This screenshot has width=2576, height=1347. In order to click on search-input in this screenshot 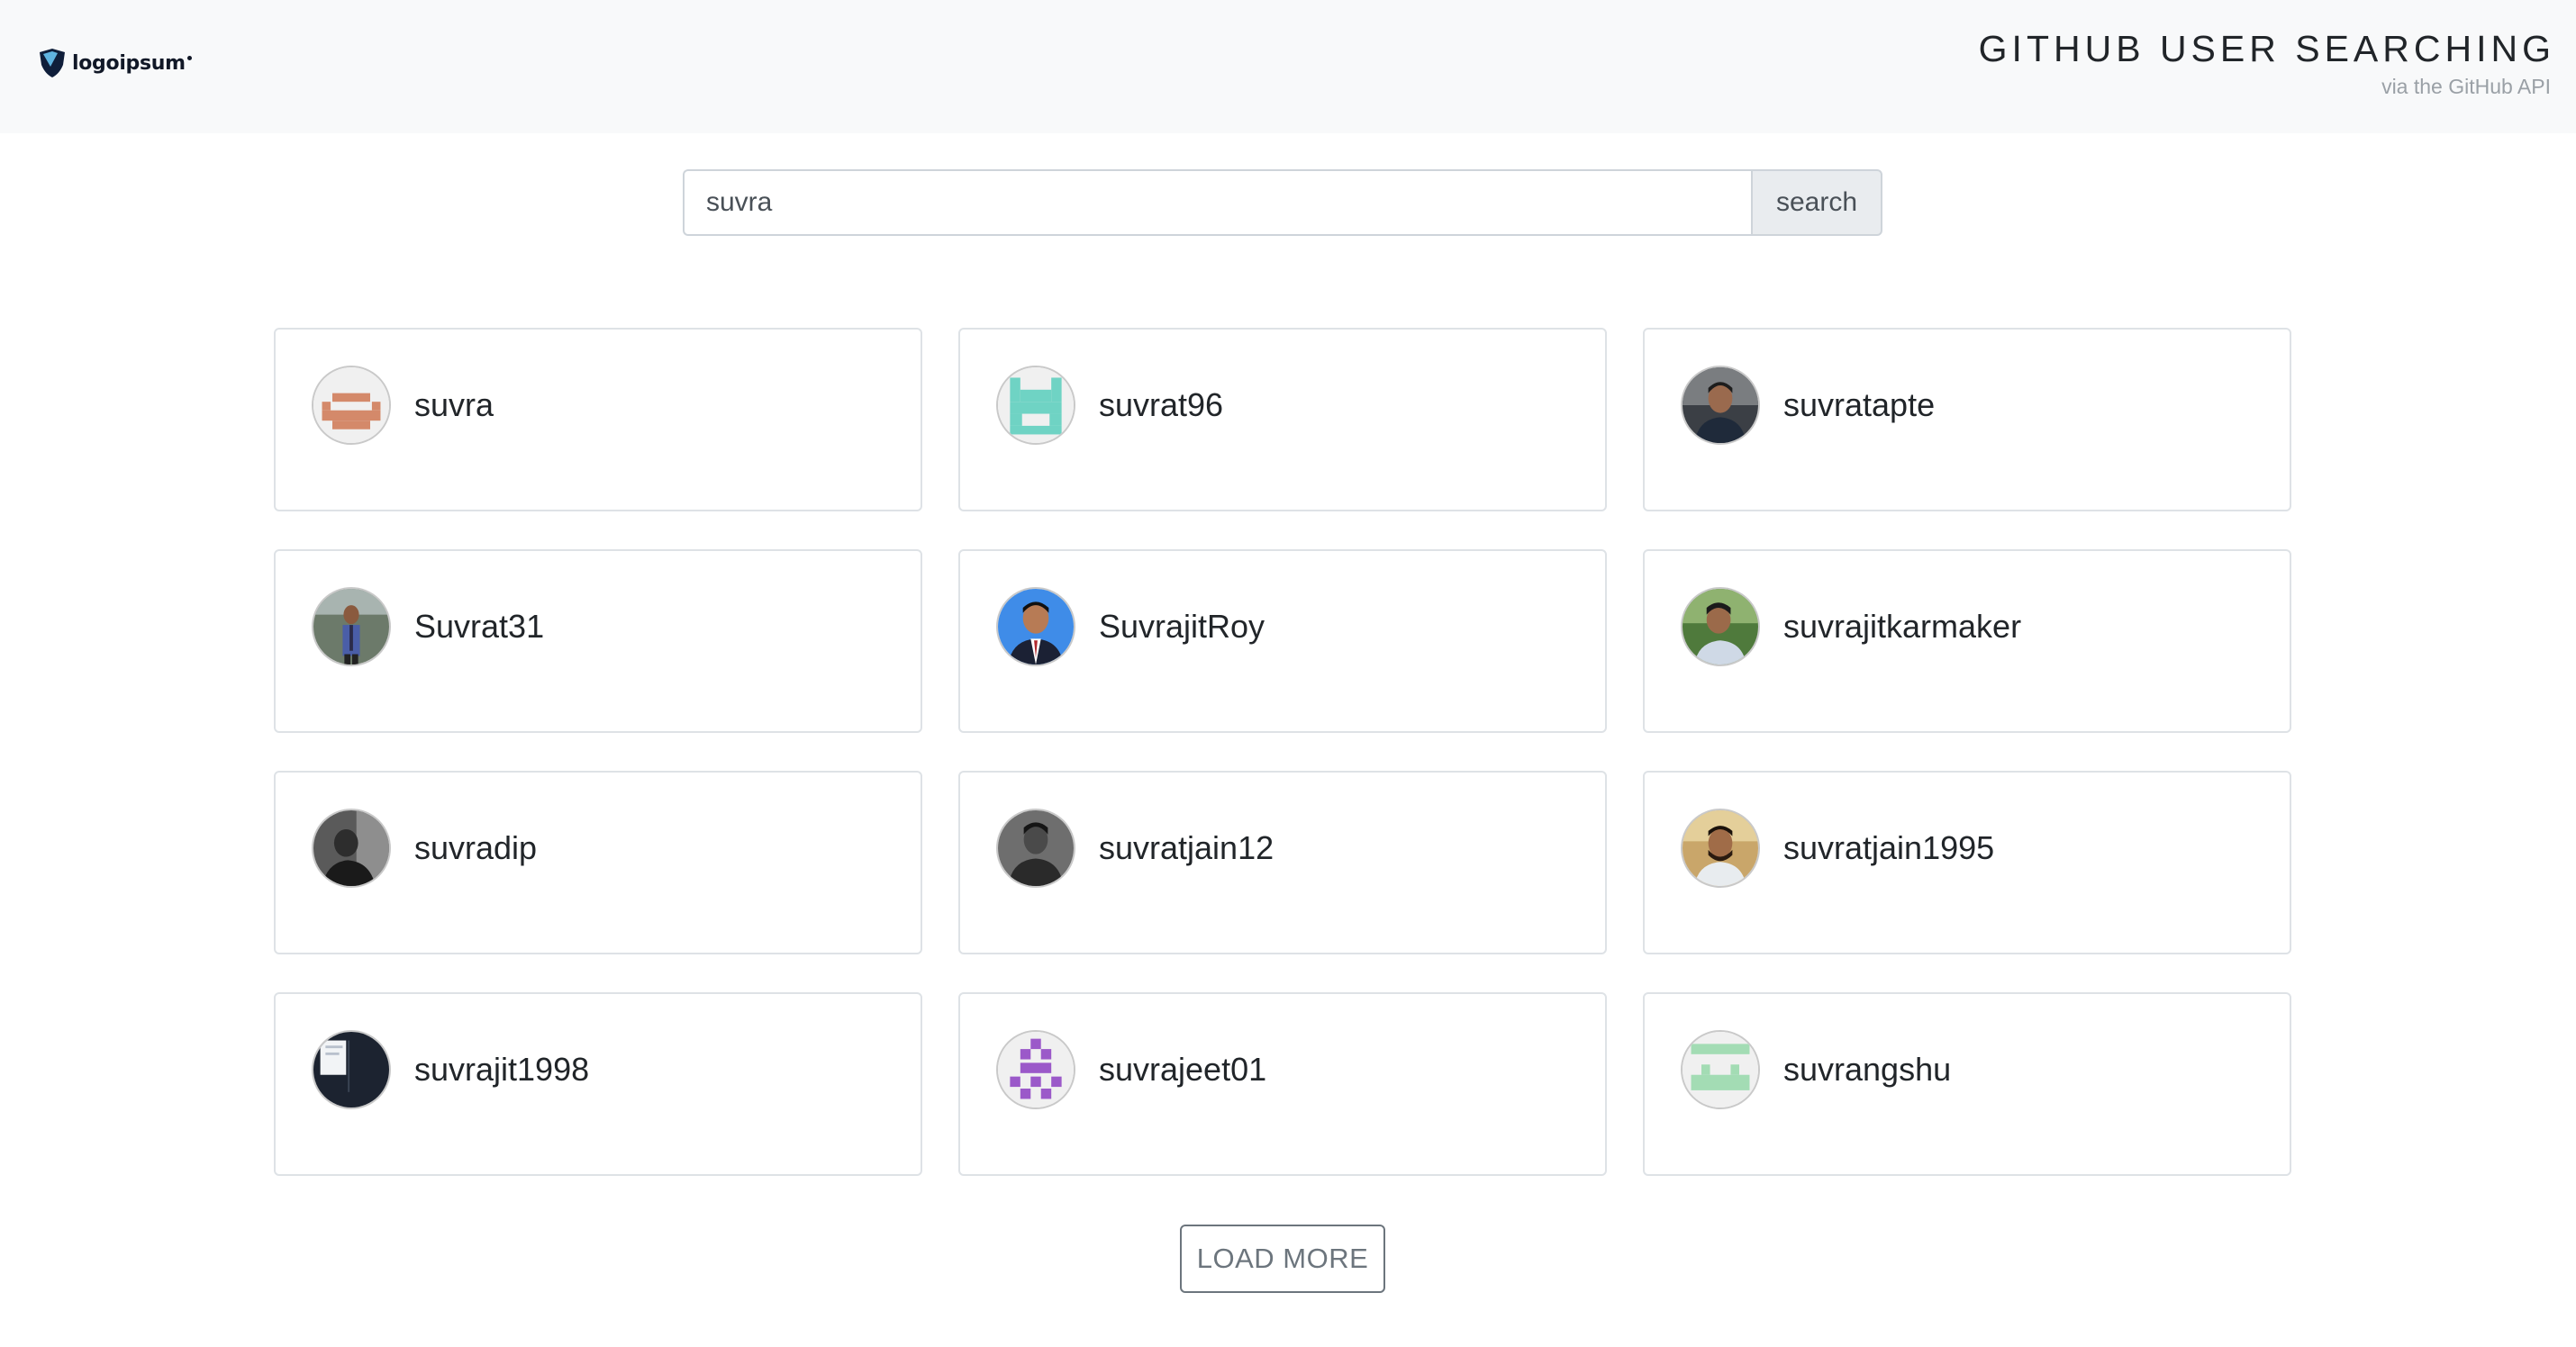, I will do `click(1217, 203)`.